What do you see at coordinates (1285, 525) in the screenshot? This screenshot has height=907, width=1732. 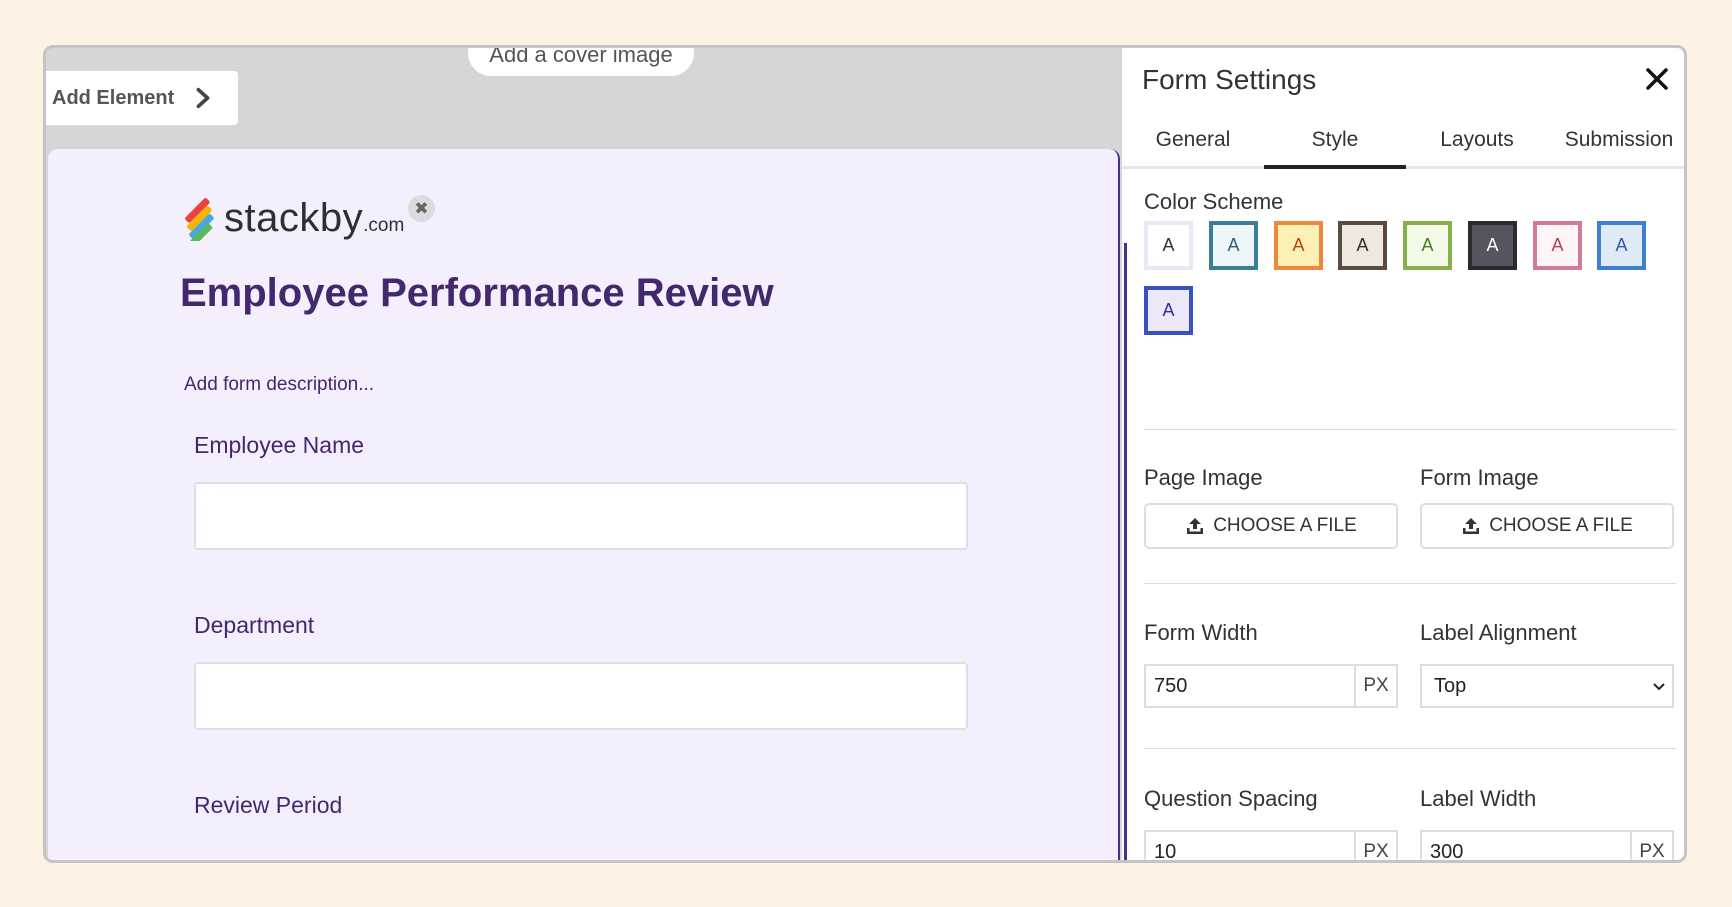 I see `page-image-button-label: CHOOSE A FILE` at bounding box center [1285, 525].